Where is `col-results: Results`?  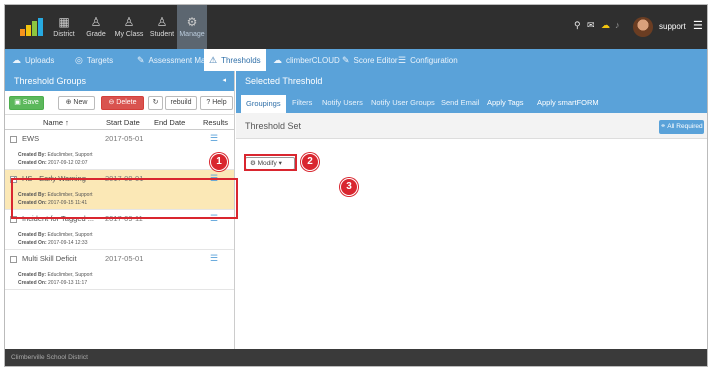
col-results: Results is located at coordinates (215, 122).